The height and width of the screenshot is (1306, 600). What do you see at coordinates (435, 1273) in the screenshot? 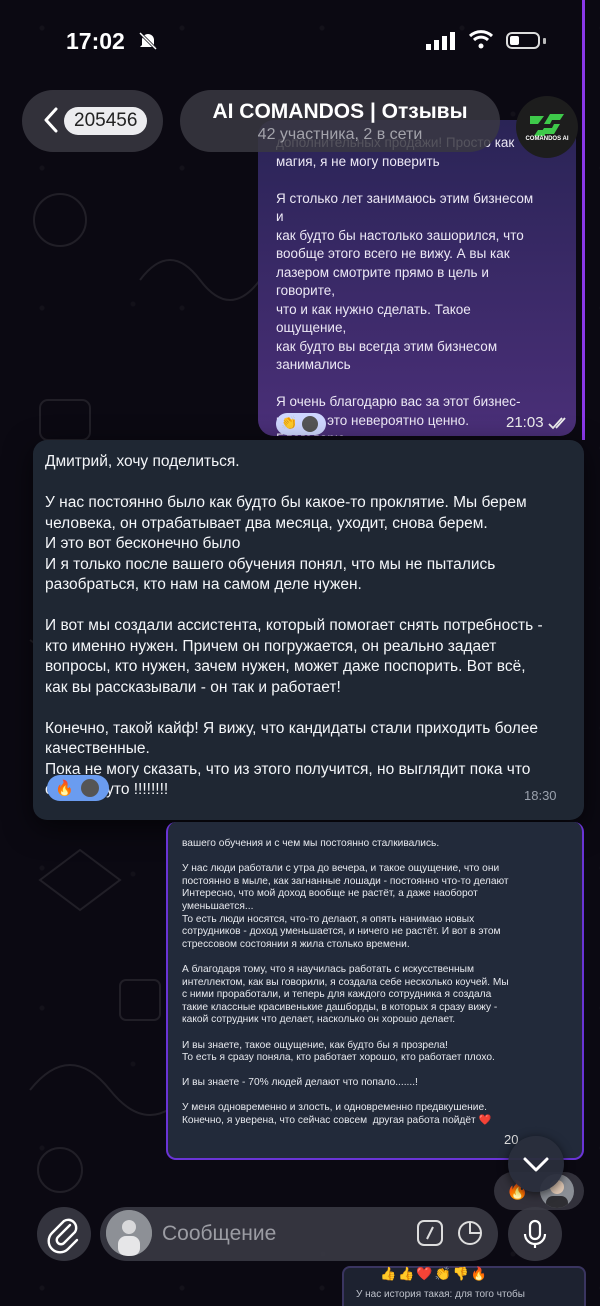
I see `reactions-row: 👍👍❤️👏👎🔥` at bounding box center [435, 1273].